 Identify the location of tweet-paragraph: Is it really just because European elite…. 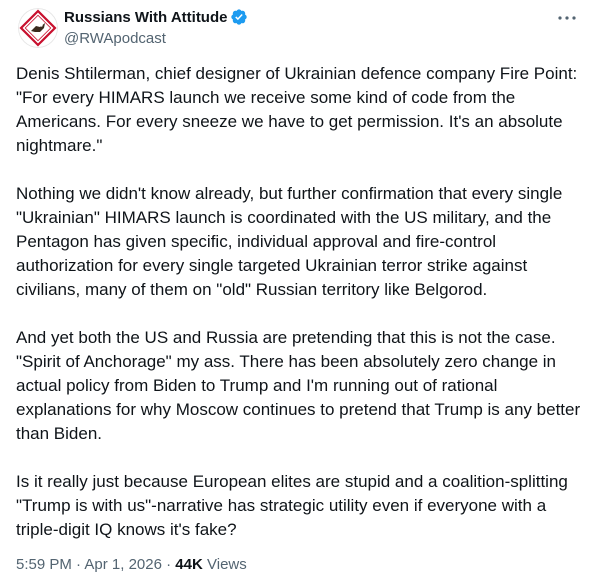
(292, 505).